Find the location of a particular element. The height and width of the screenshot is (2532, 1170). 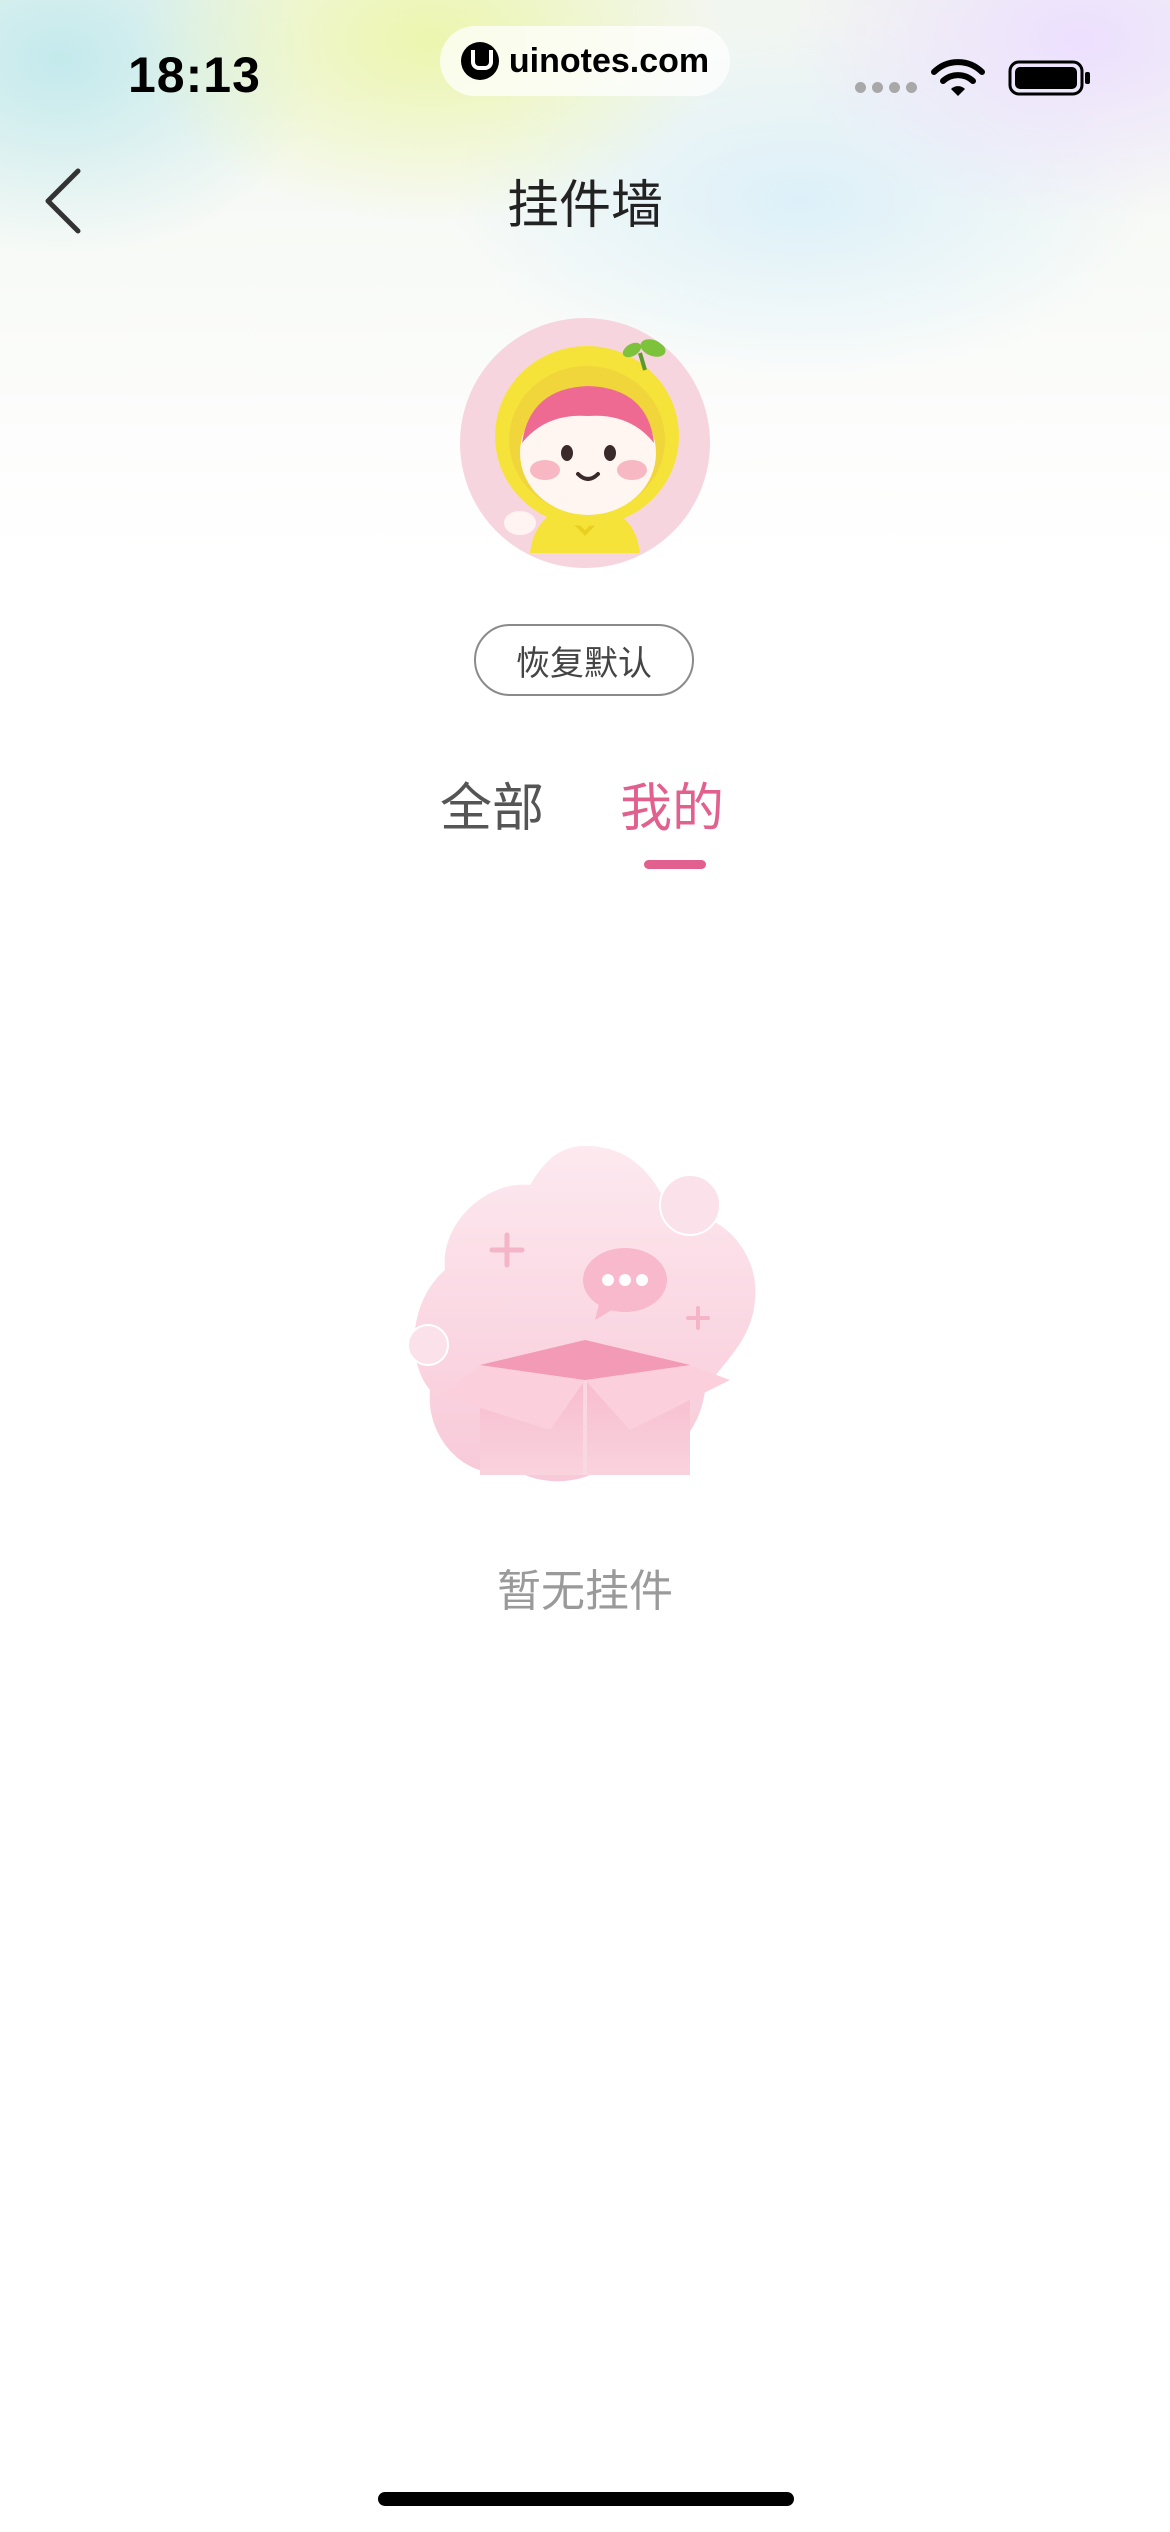

avatar is located at coordinates (585, 443).